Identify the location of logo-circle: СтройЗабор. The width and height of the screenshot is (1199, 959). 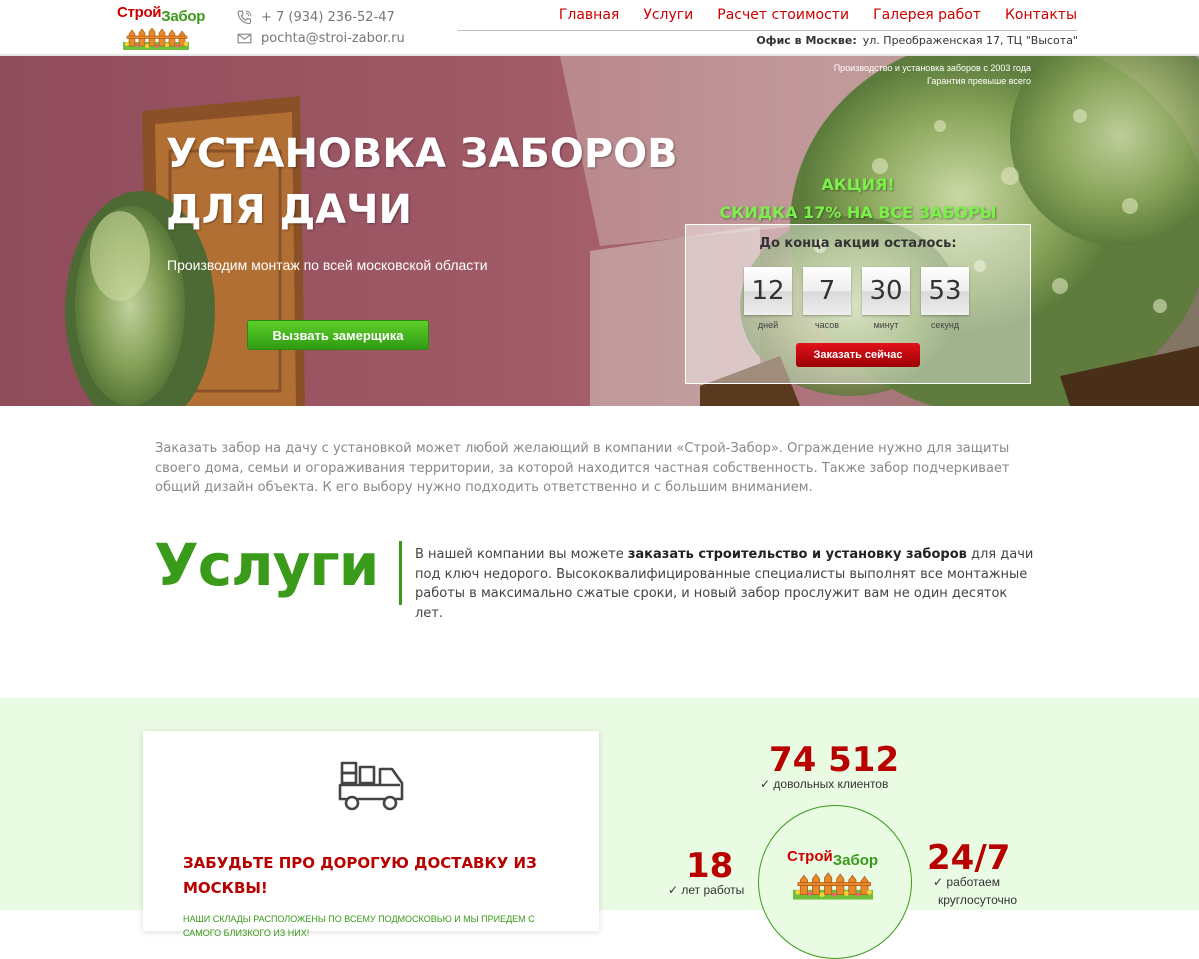
(835, 882).